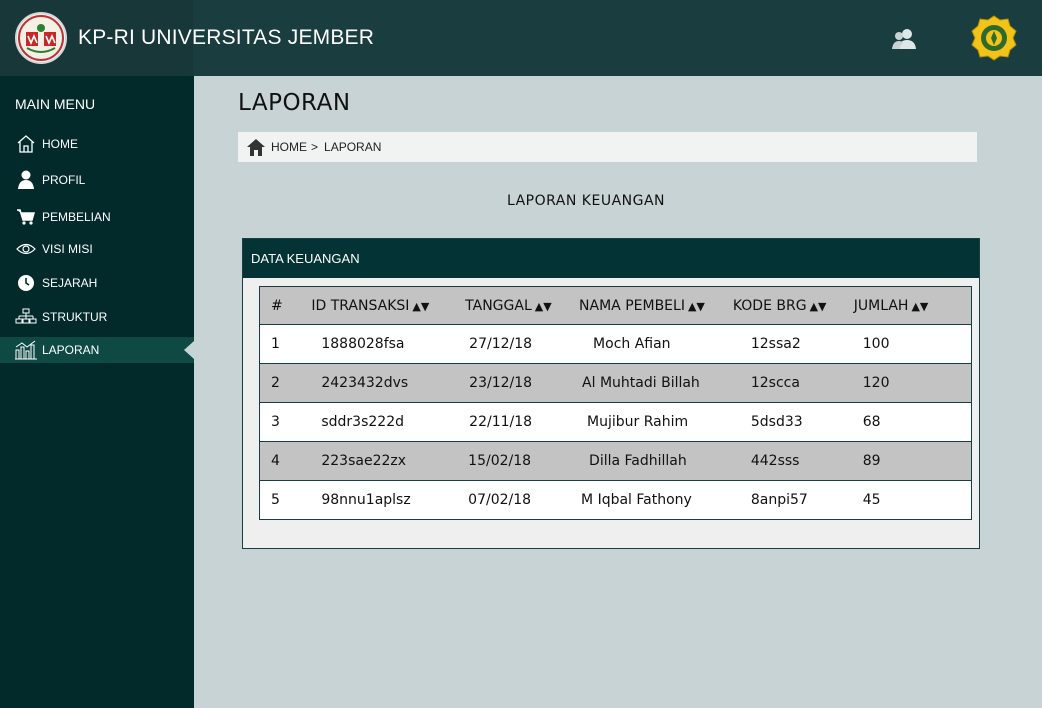 The height and width of the screenshot is (708, 1042). I want to click on cell-kode-brg: 8anpi57, so click(784, 500).